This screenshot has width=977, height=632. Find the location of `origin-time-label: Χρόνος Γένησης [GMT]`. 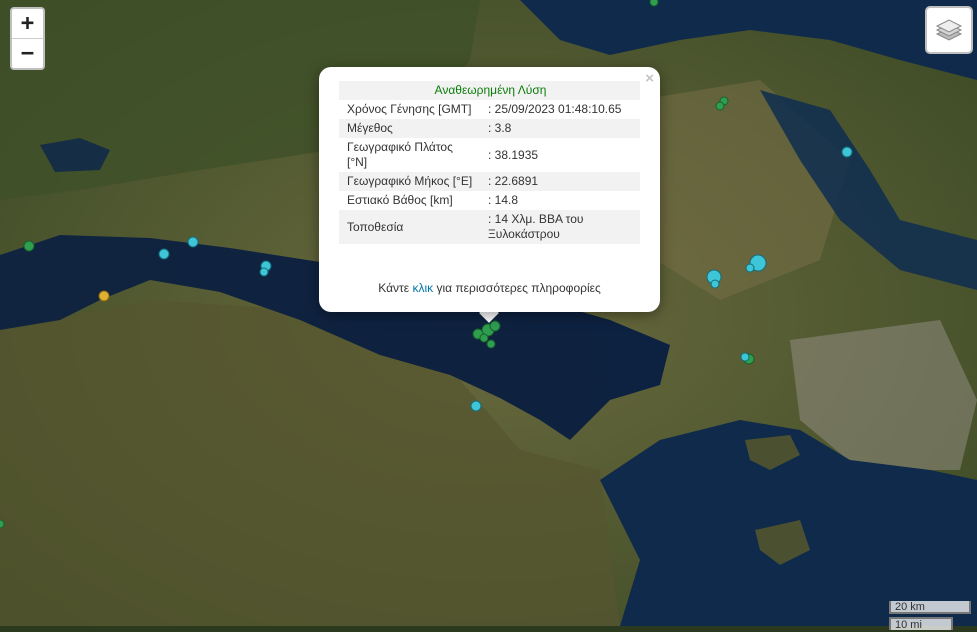

origin-time-label: Χρόνος Γένησης [GMT] is located at coordinates (409, 109).